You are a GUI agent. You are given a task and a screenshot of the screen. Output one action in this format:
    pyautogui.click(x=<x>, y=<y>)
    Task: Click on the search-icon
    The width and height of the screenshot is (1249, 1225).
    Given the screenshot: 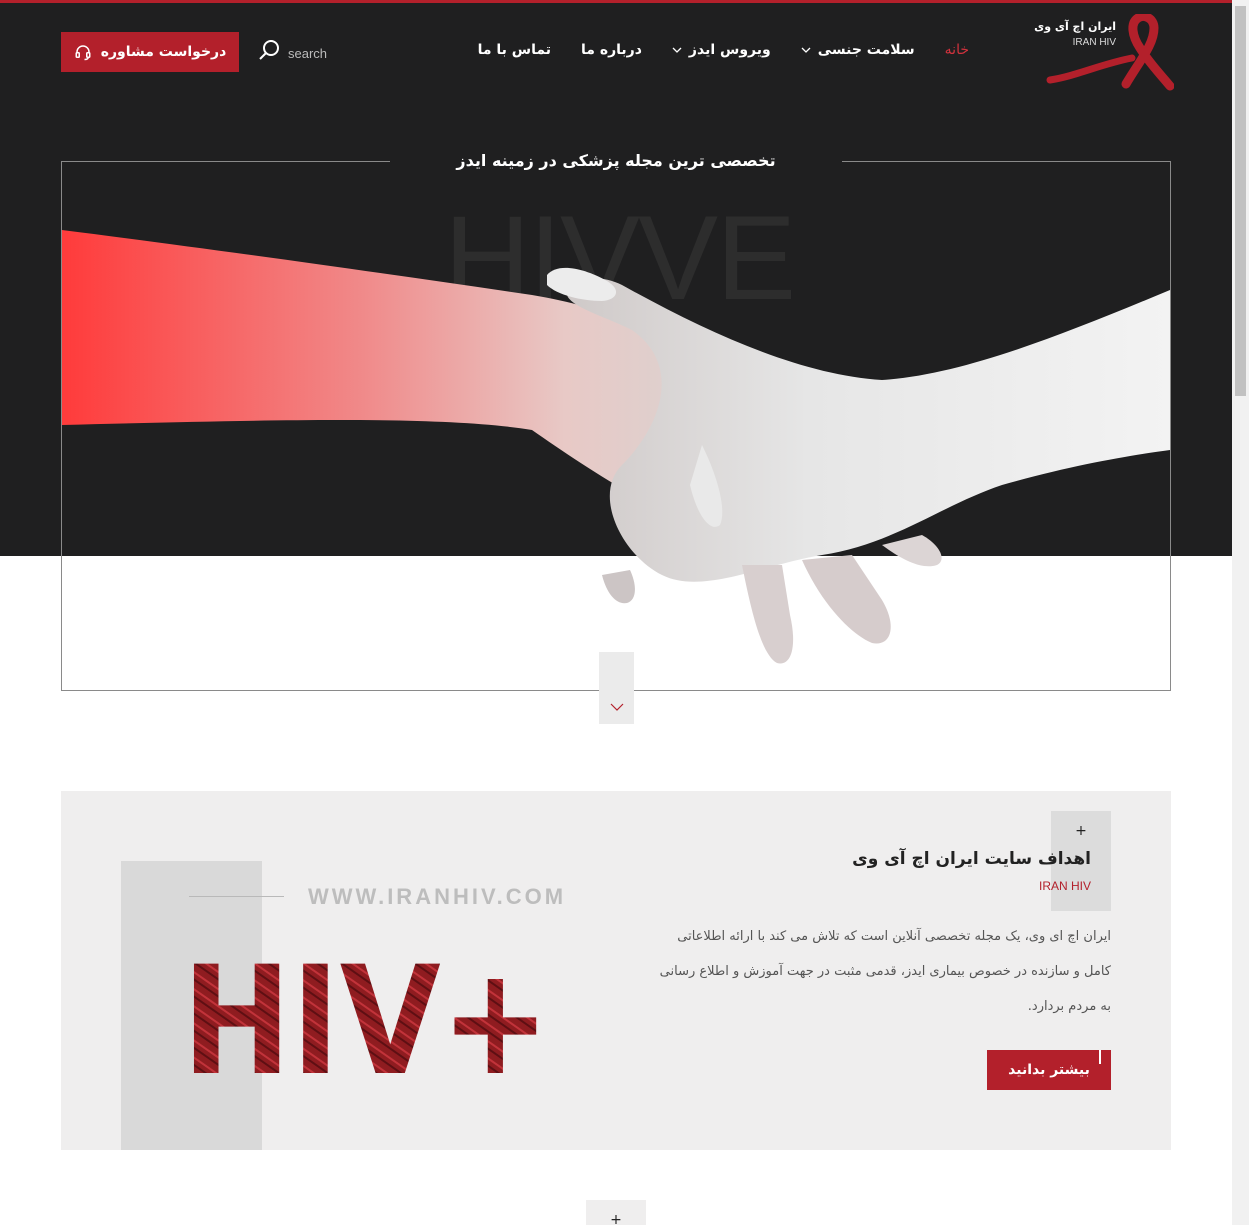 What is the action you would take?
    pyautogui.click(x=269, y=50)
    